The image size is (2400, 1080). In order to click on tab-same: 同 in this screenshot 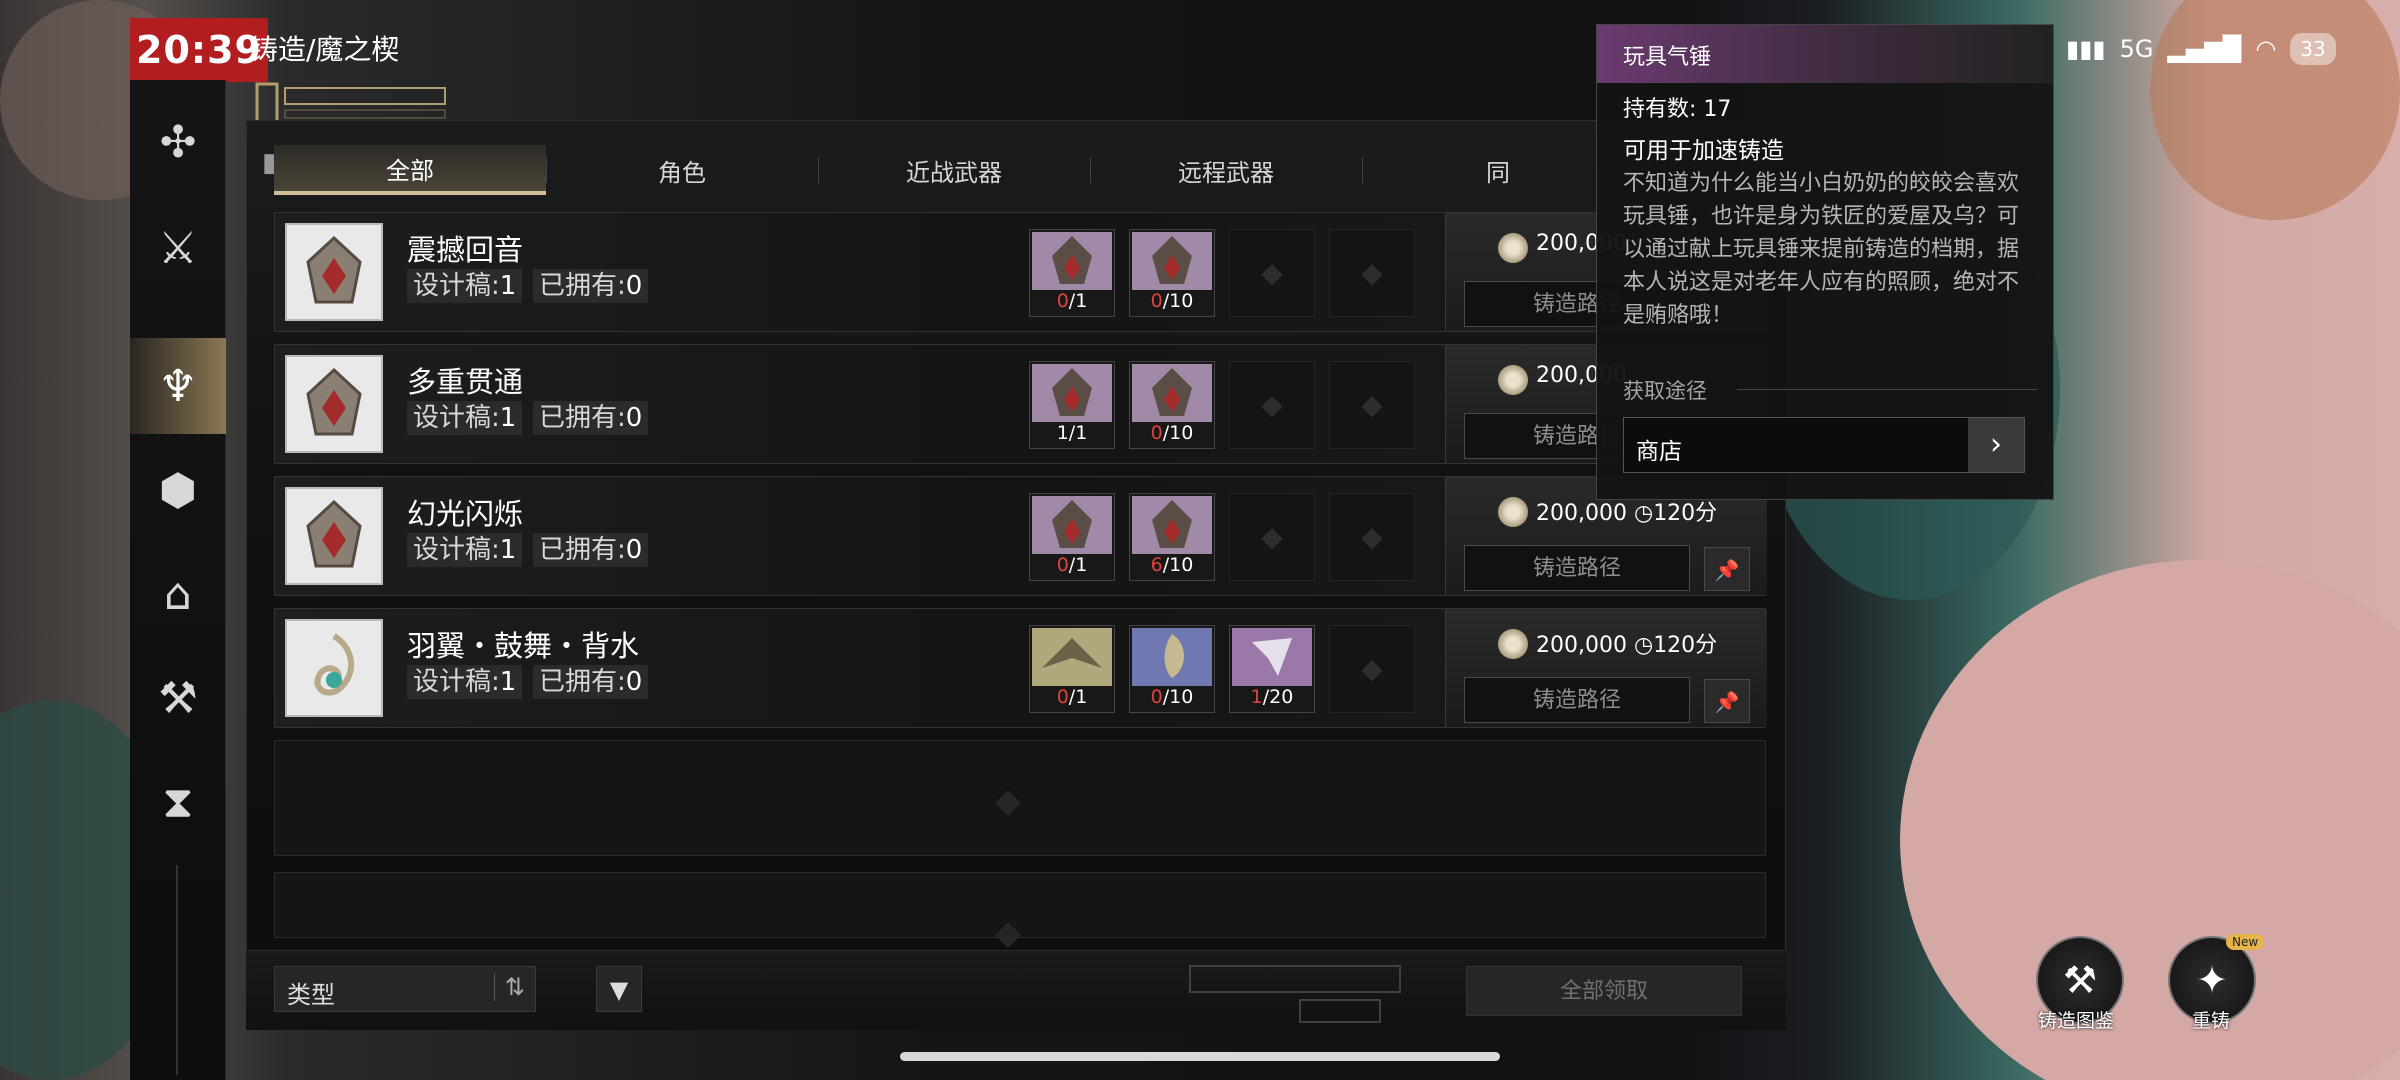, I will do `click(1498, 170)`.